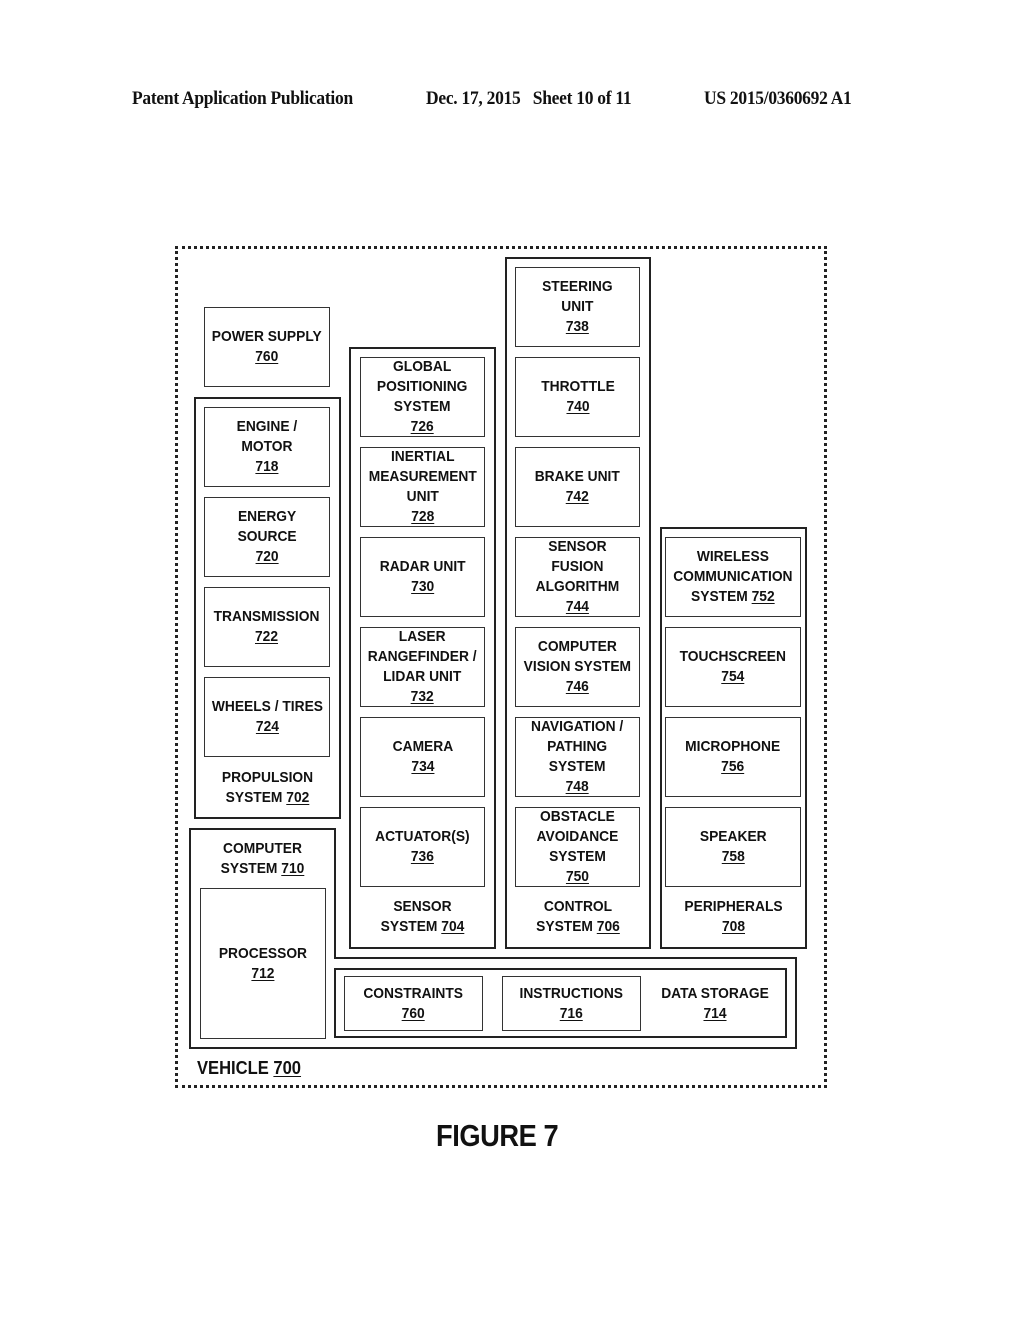  Describe the element at coordinates (422, 667) in the screenshot. I see `sensor-item-732: LASER RANGEFINDER / LIDAR UNIT 732` at that location.